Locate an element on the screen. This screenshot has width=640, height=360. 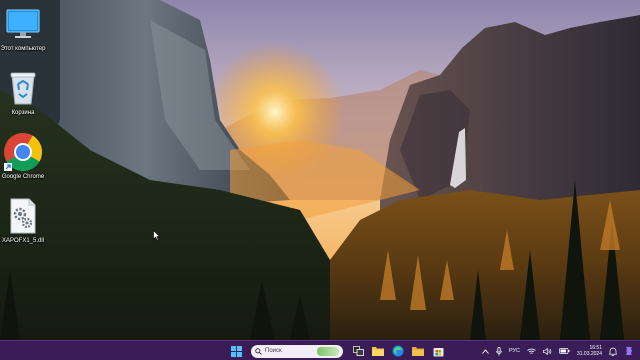
notification-bell-icon is located at coordinates (613, 351).